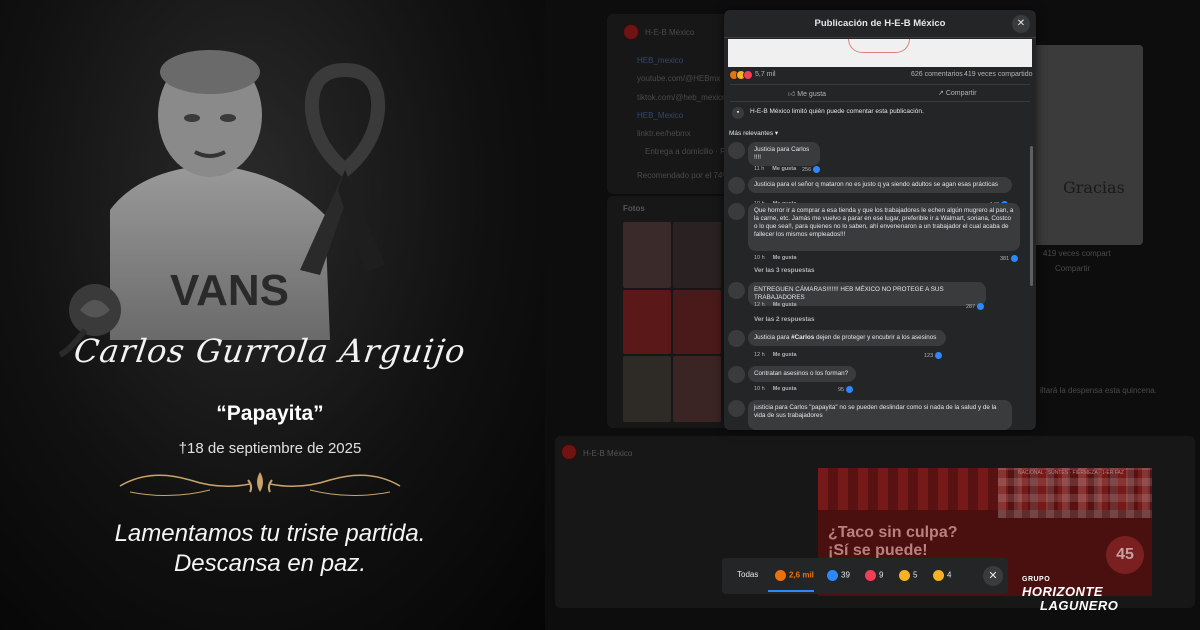 This screenshot has height=630, width=1200. I want to click on shares-count: 419 veces compartido, so click(998, 74).